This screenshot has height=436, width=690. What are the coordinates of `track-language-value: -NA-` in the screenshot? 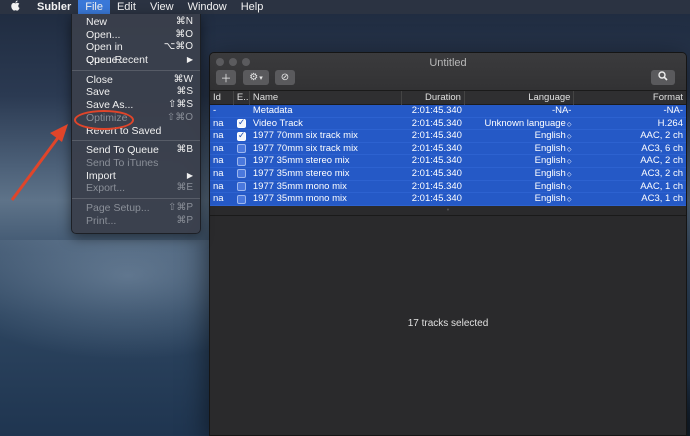 It's located at (561, 110).